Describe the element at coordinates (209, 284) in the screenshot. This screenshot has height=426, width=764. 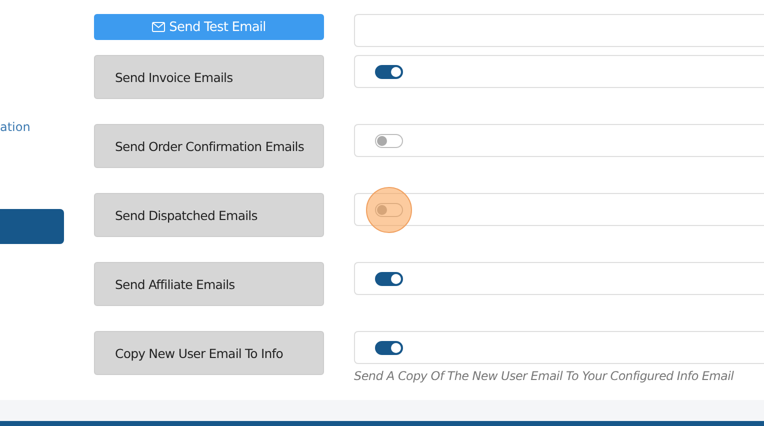
I see `setting-label: Send Affiliate Emails` at that location.